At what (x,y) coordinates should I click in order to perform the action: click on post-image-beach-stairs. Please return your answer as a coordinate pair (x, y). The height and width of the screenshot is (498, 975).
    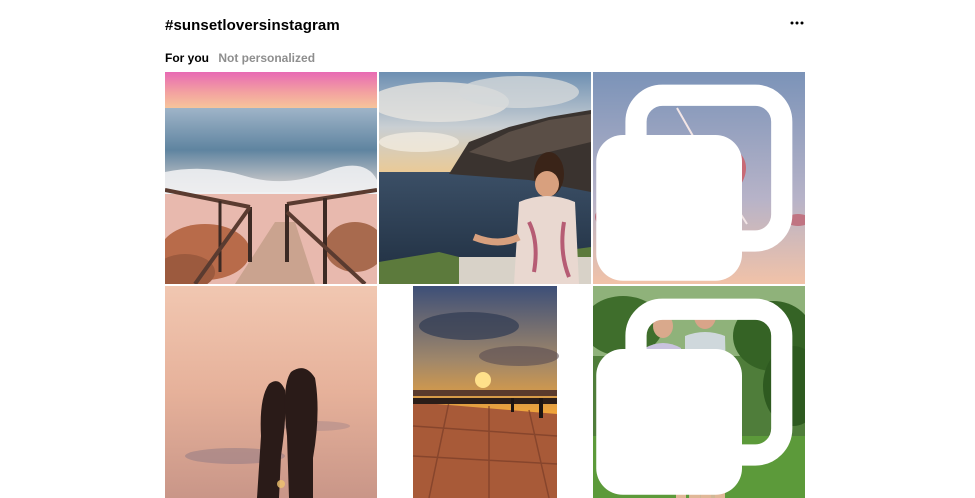
    Looking at the image, I should click on (271, 178).